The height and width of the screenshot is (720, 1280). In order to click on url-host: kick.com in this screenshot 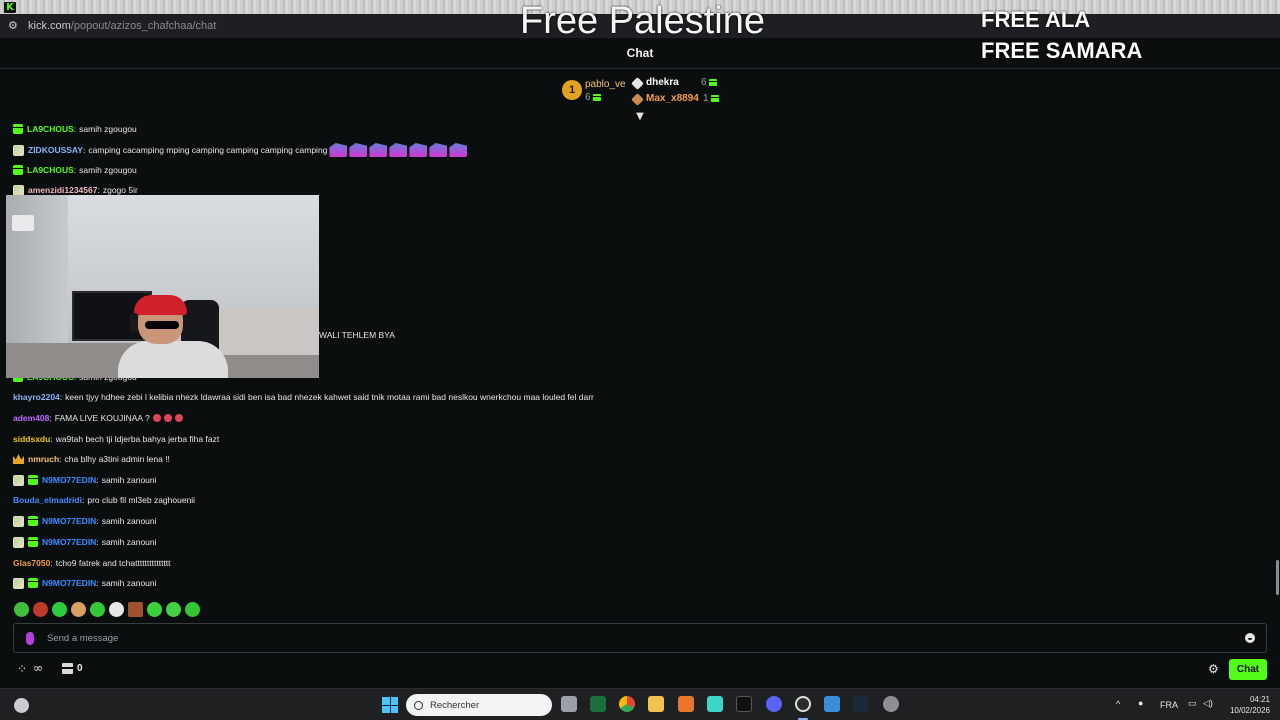, I will do `click(49, 26)`.